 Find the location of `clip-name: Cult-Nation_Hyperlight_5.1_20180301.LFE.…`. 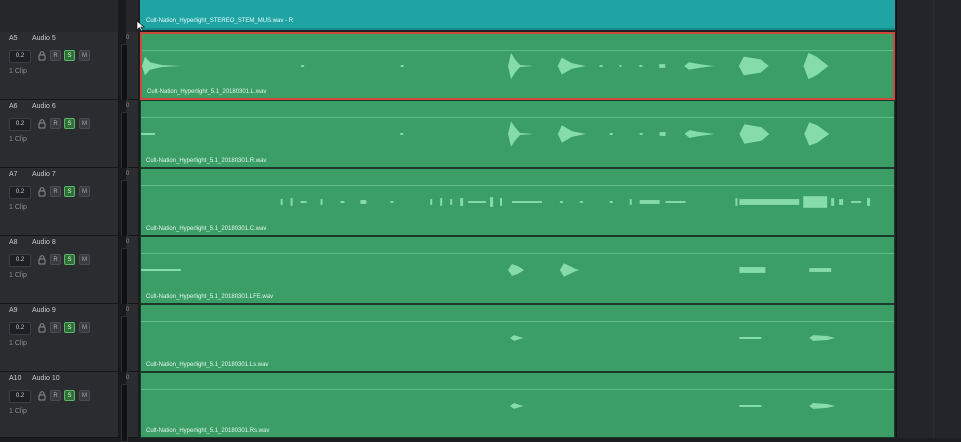

clip-name: Cult-Nation_Hyperlight_5.1_20180301.LFE.… is located at coordinates (210, 297).